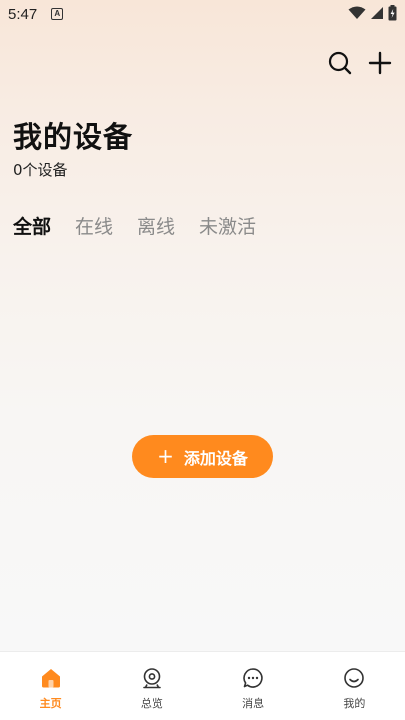  I want to click on wifi-icon, so click(357, 12).